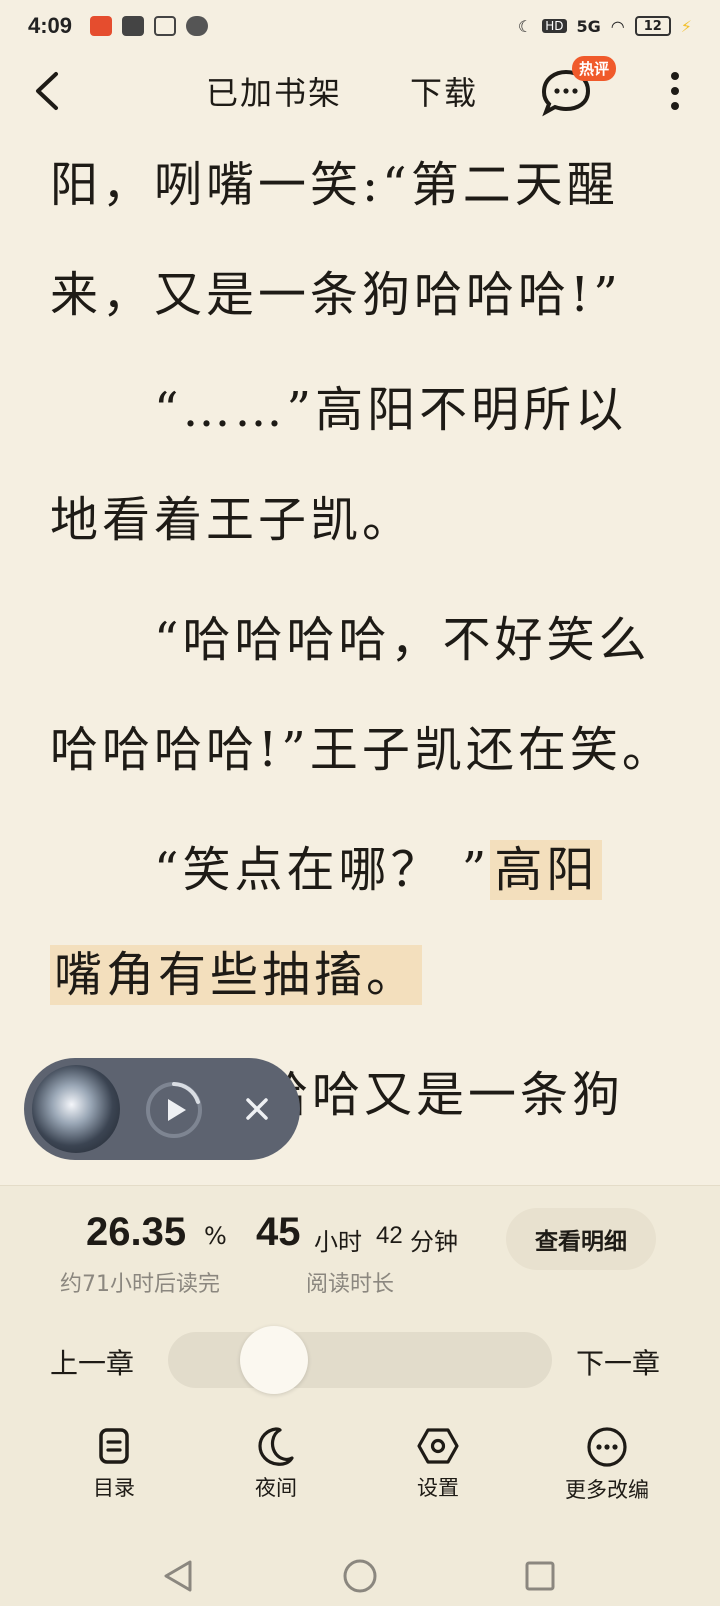 This screenshot has width=720, height=1606. I want to click on hot-comments-badge: 热评, so click(594, 68).